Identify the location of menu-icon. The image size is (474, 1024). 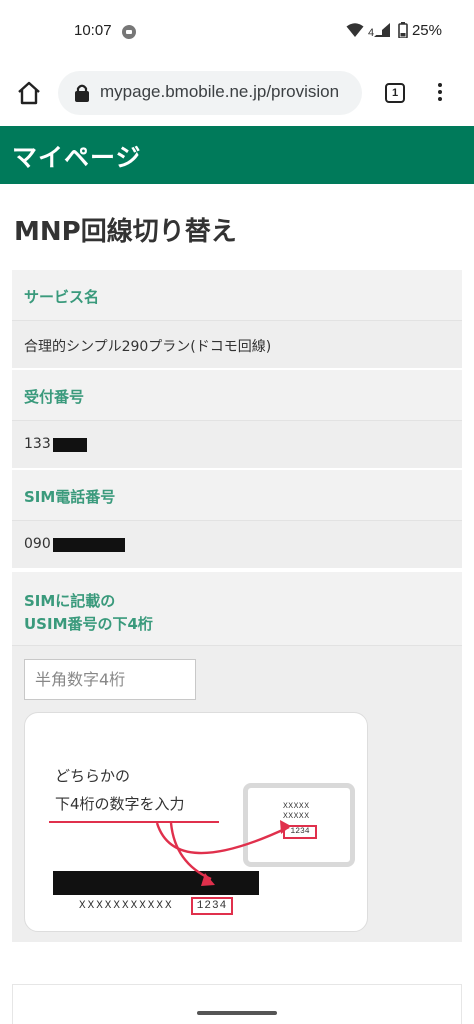
(440, 93).